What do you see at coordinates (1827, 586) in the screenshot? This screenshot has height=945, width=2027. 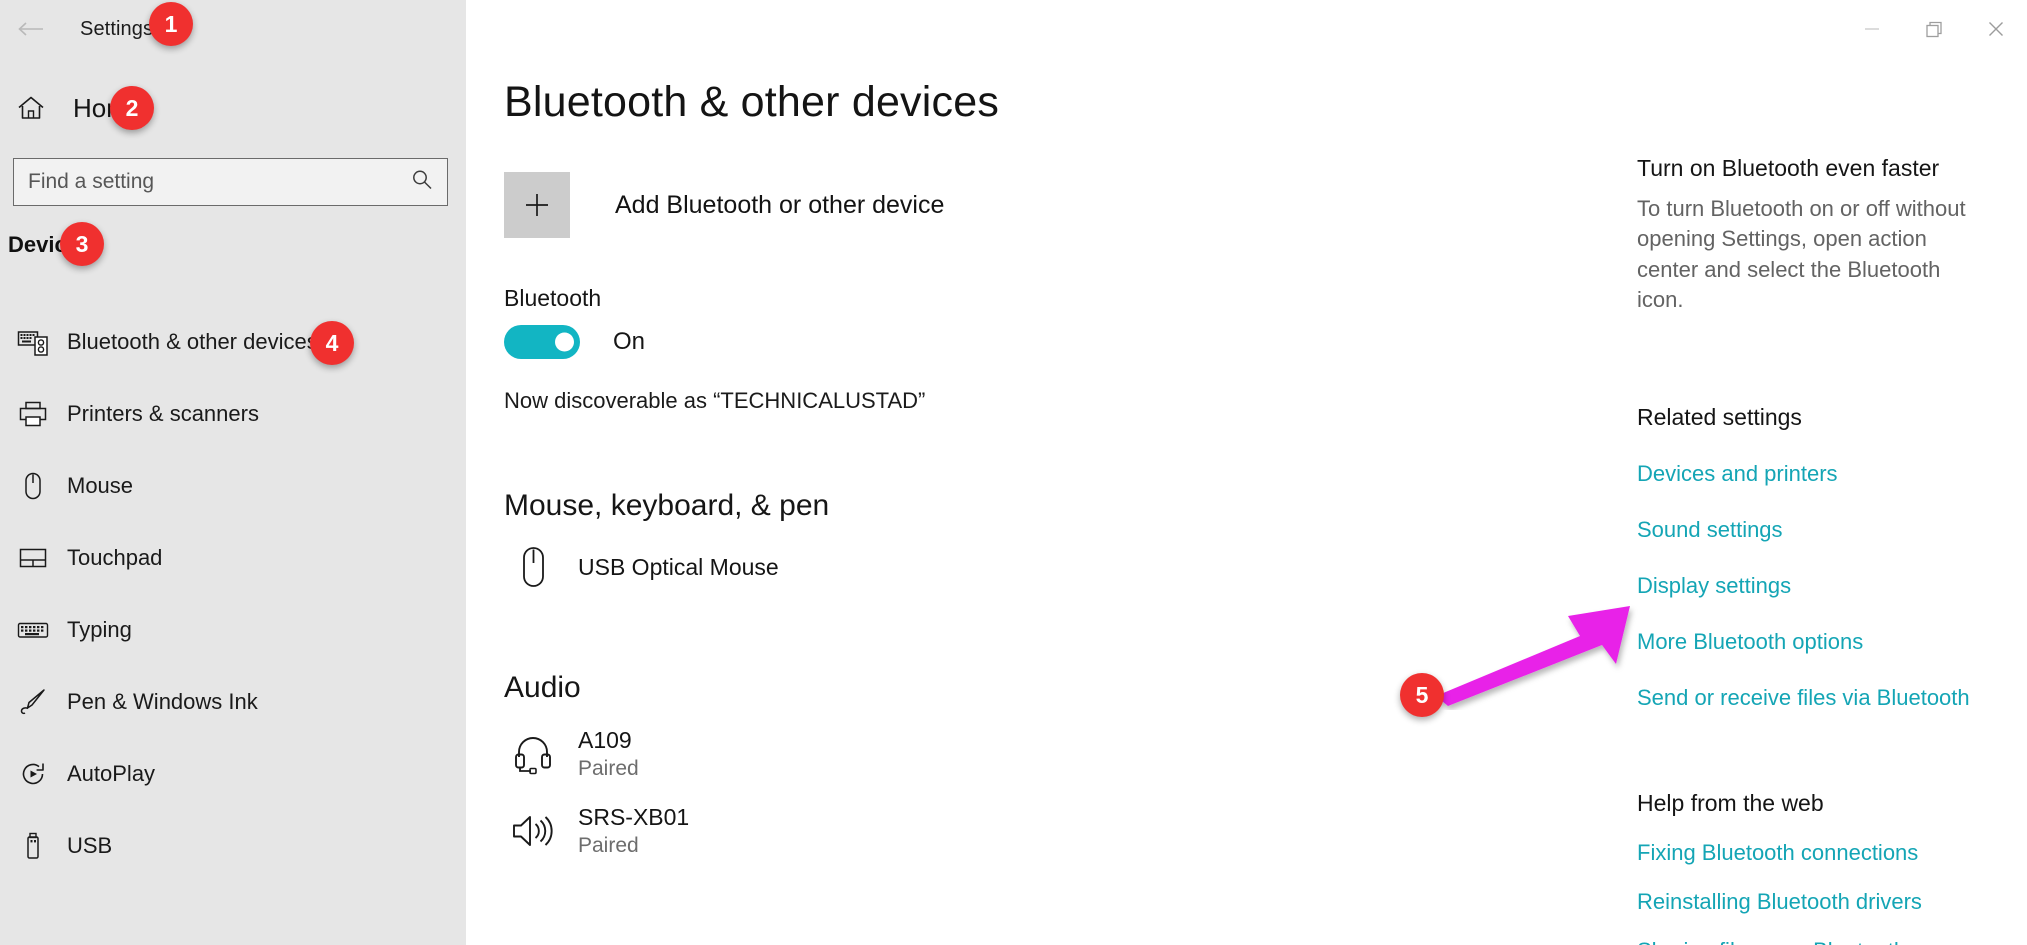 I see `link-display-settings: Display settings` at bounding box center [1827, 586].